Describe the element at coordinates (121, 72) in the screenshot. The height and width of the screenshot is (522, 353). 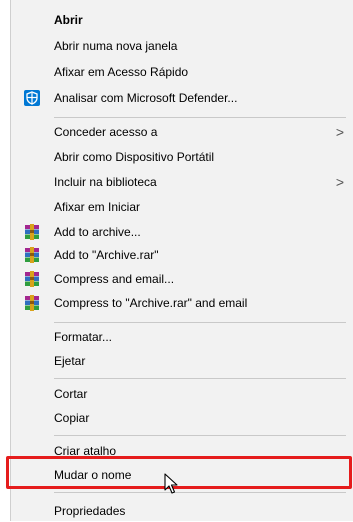
I see `menu-item-label: Afixar em Acesso Rápido` at that location.